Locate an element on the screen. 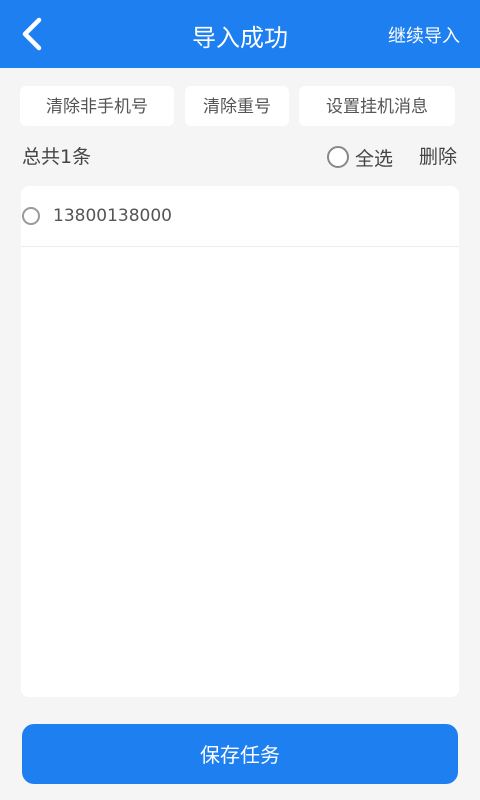 The image size is (480, 800). chevron-left-icon is located at coordinates (32, 34).